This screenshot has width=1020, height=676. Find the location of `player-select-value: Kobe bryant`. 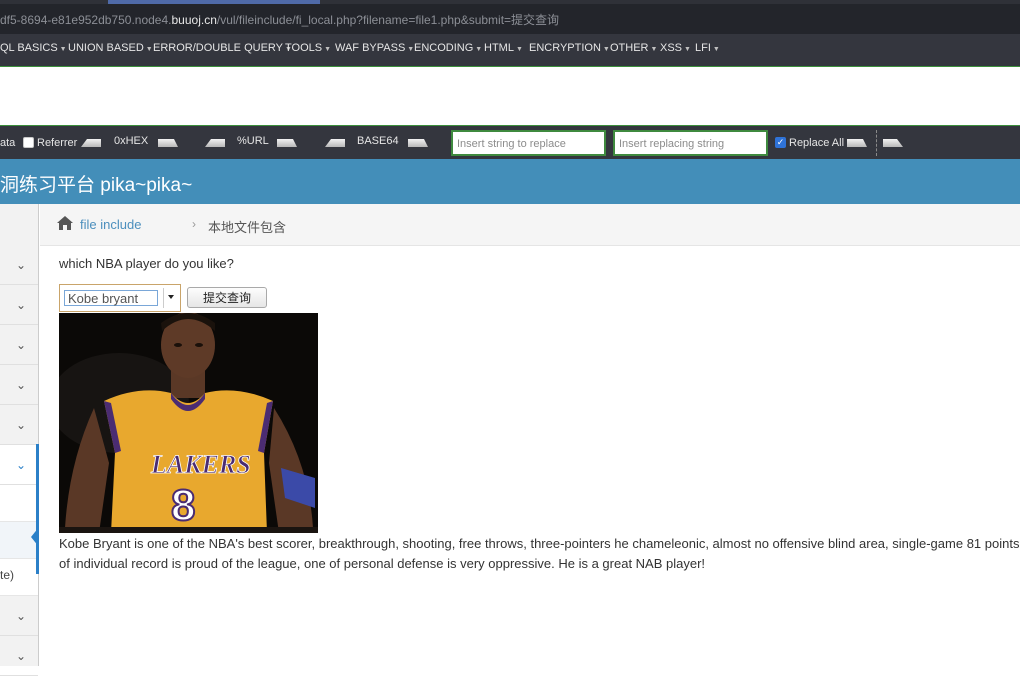

player-select-value: Kobe bryant is located at coordinates (111, 298).